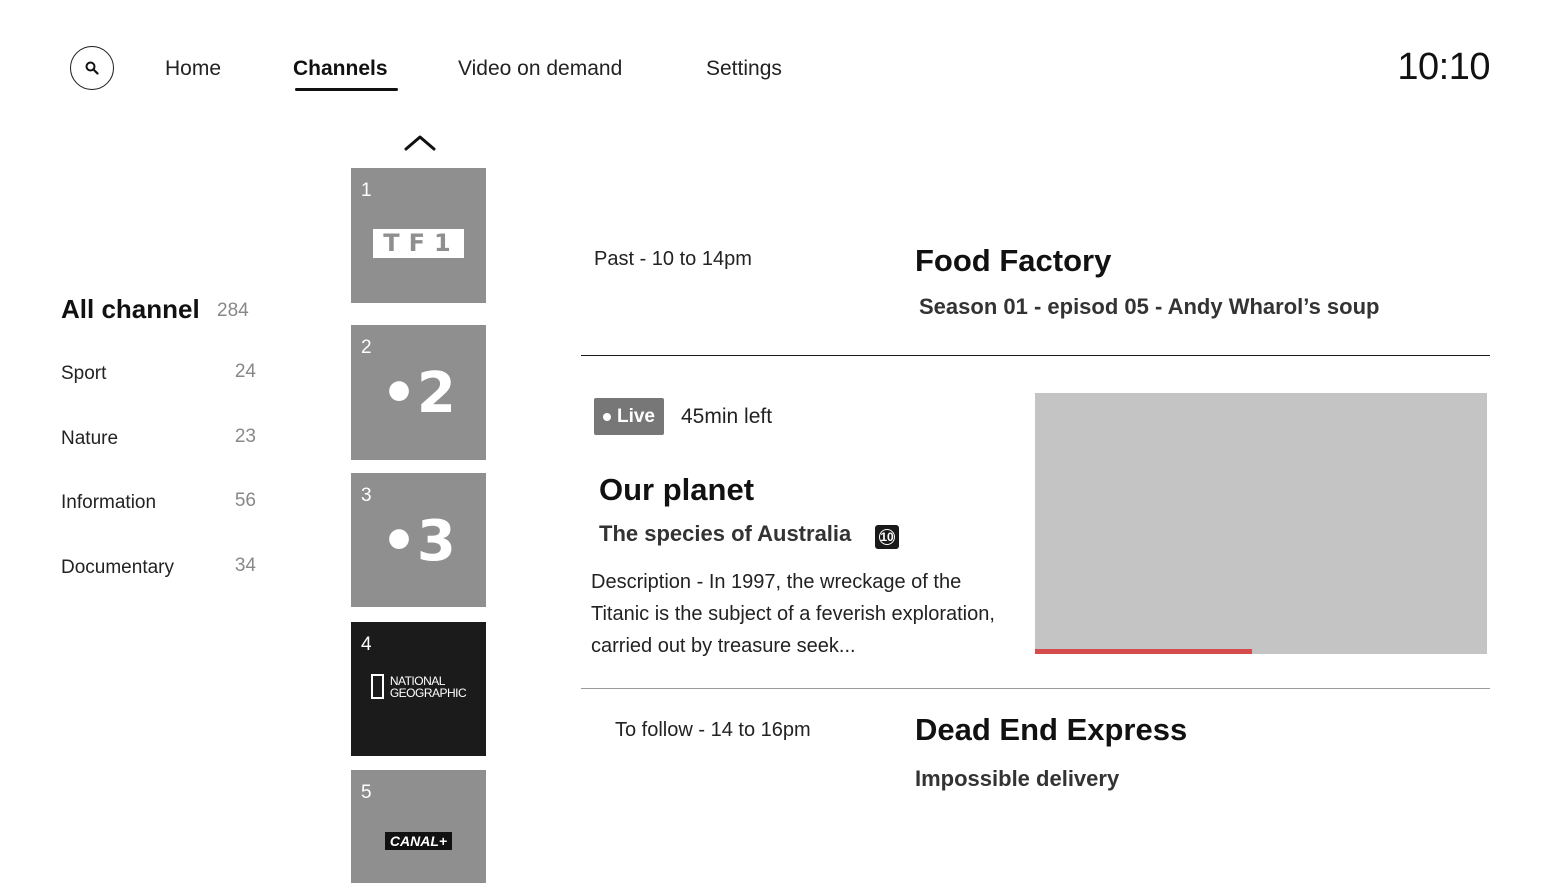 The width and height of the screenshot is (1568, 883). I want to click on category-label: Nature, so click(90, 438).